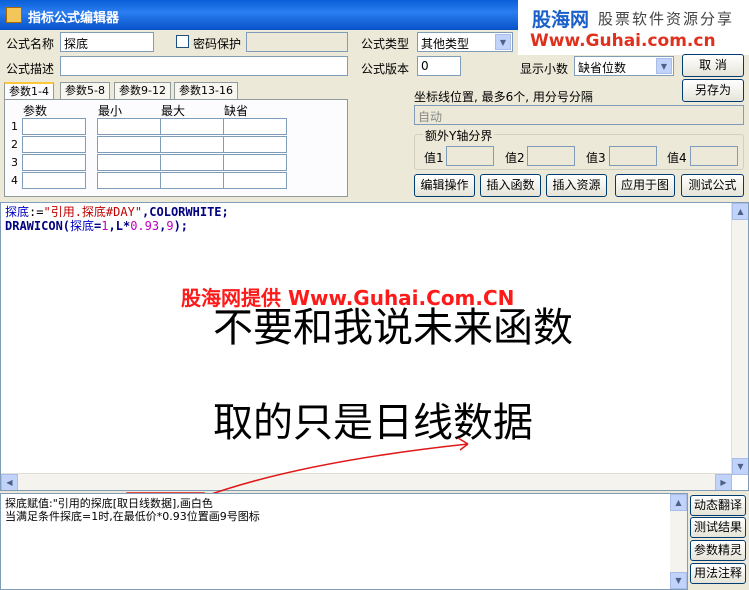 This screenshot has height=590, width=749. Describe the element at coordinates (579, 115) in the screenshot. I see `axis-position-input: 自动` at that location.